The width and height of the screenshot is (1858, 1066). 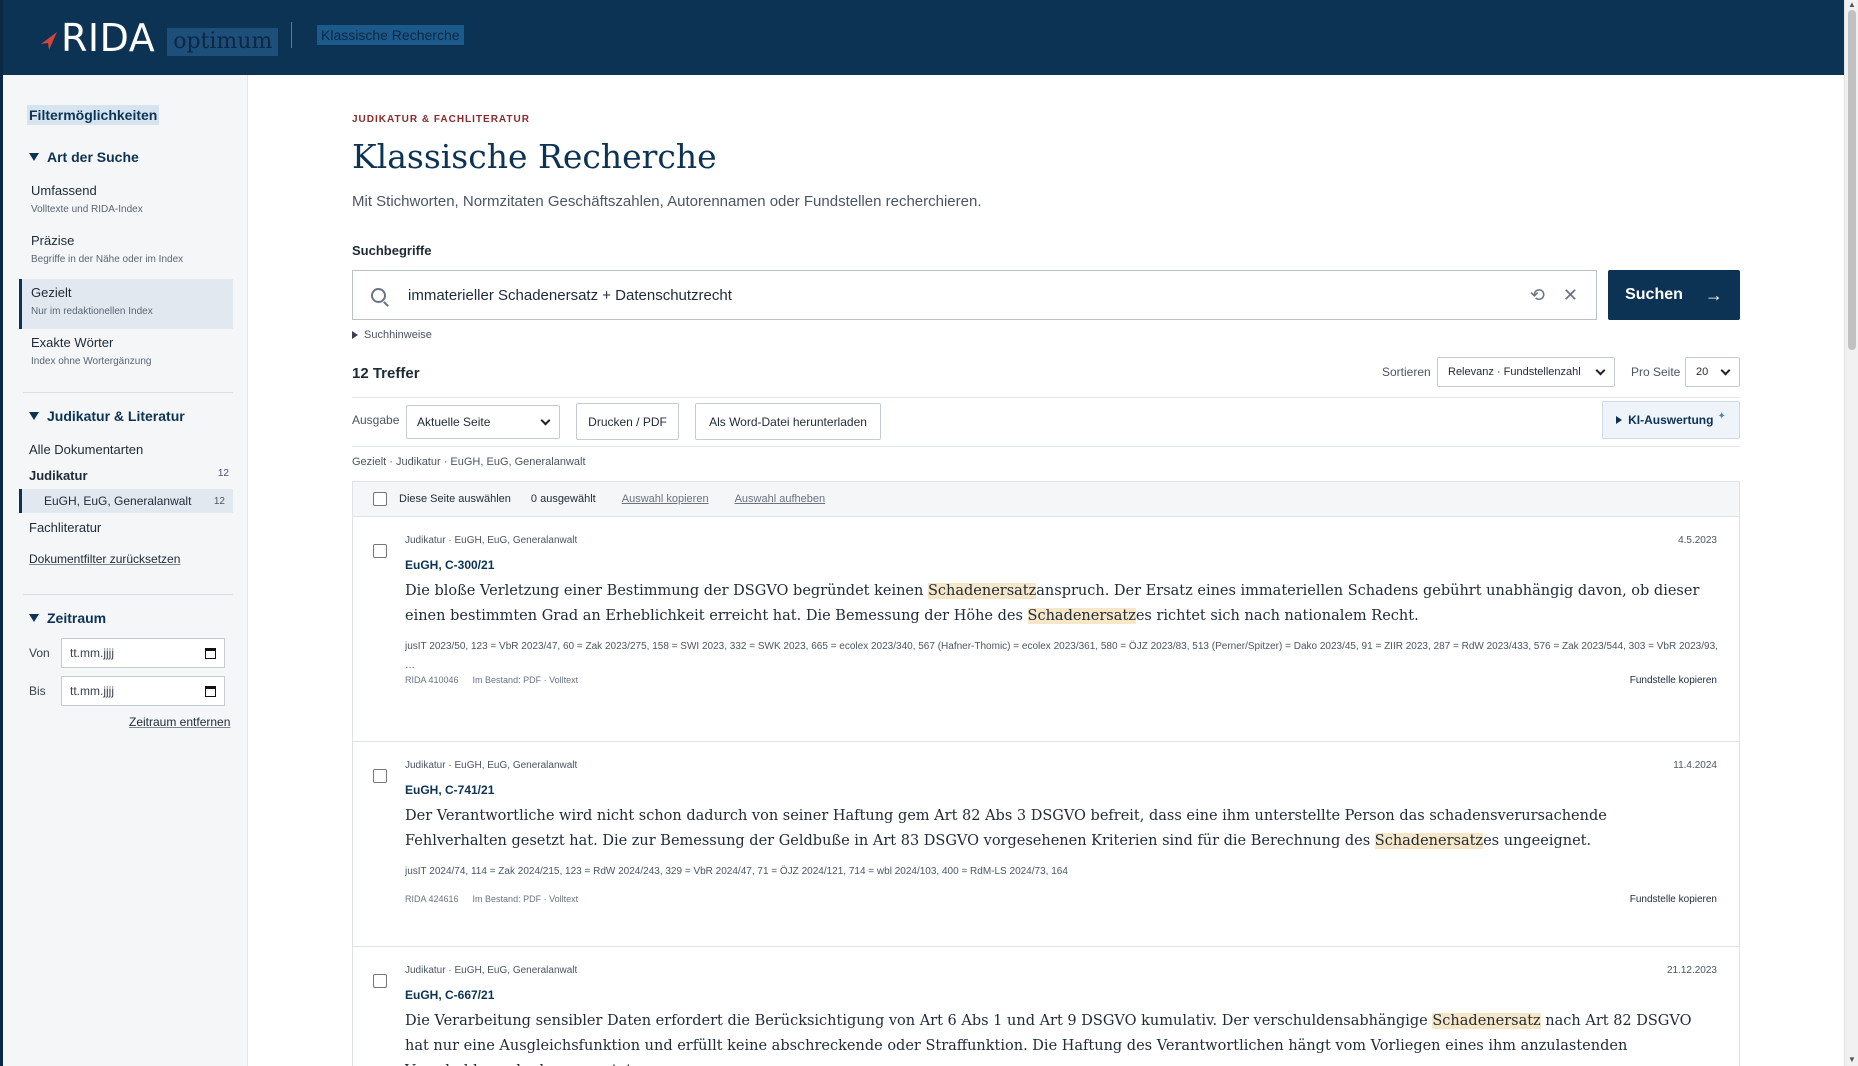 I want to click on search-option-umfassend: Umfassend Volltexte und RIDA-Index, so click(x=126, y=199).